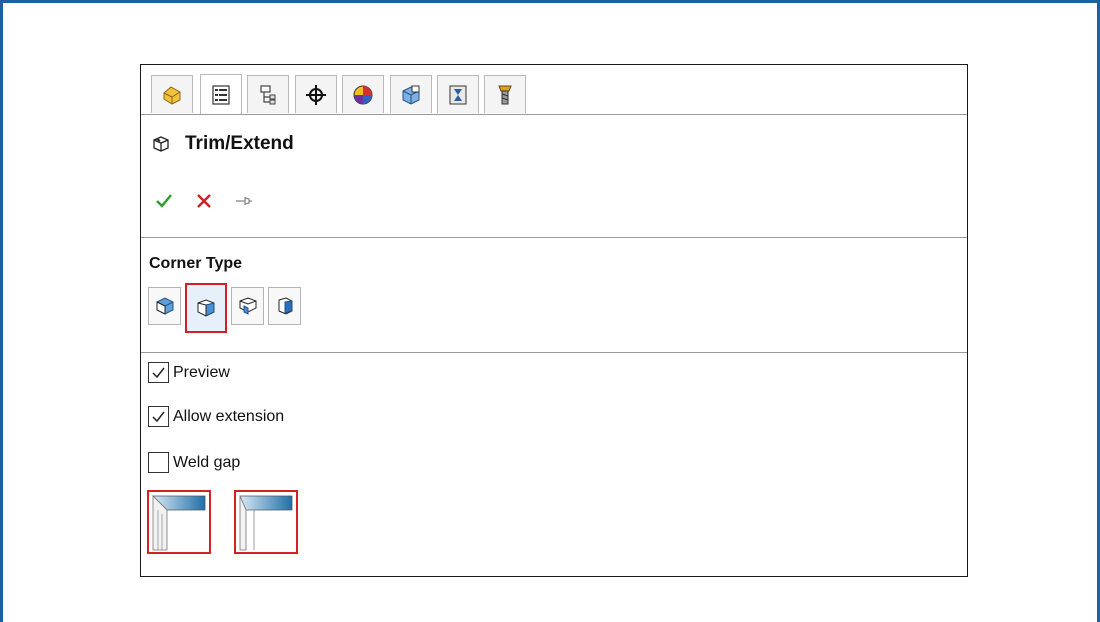 Image resolution: width=1100 pixels, height=622 pixels. I want to click on manager-tab-bar, so click(554, 90).